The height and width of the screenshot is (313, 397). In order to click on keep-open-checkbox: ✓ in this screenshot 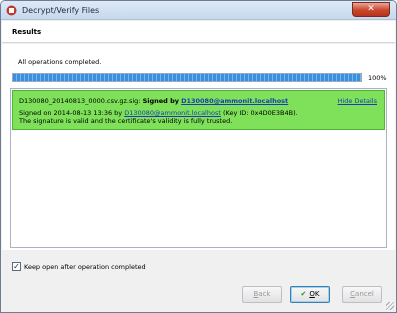, I will do `click(16, 266)`.